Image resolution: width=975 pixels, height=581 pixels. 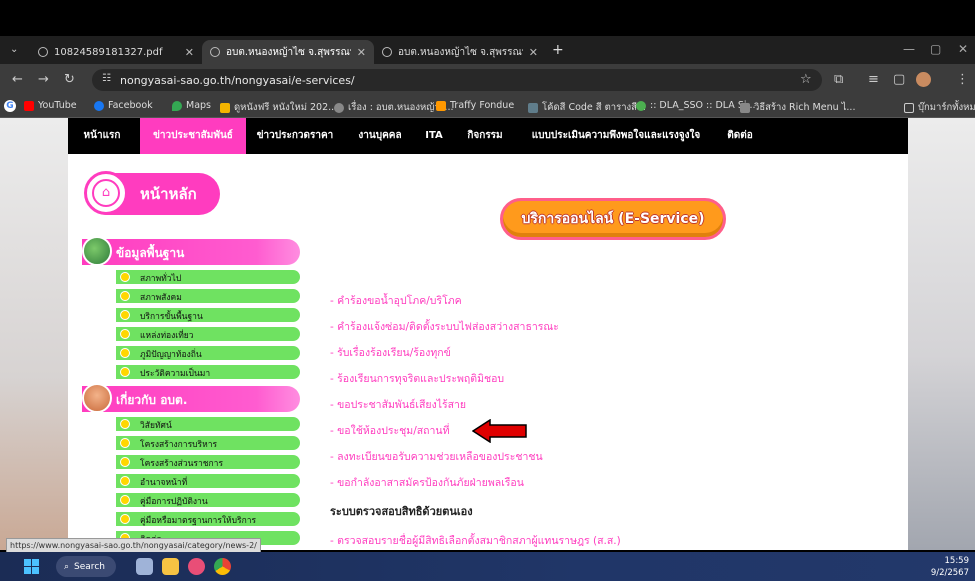 I want to click on service-link-complaint: - รับเรื่องร้องเรียน/ร้องทุกข์, so click(x=390, y=352).